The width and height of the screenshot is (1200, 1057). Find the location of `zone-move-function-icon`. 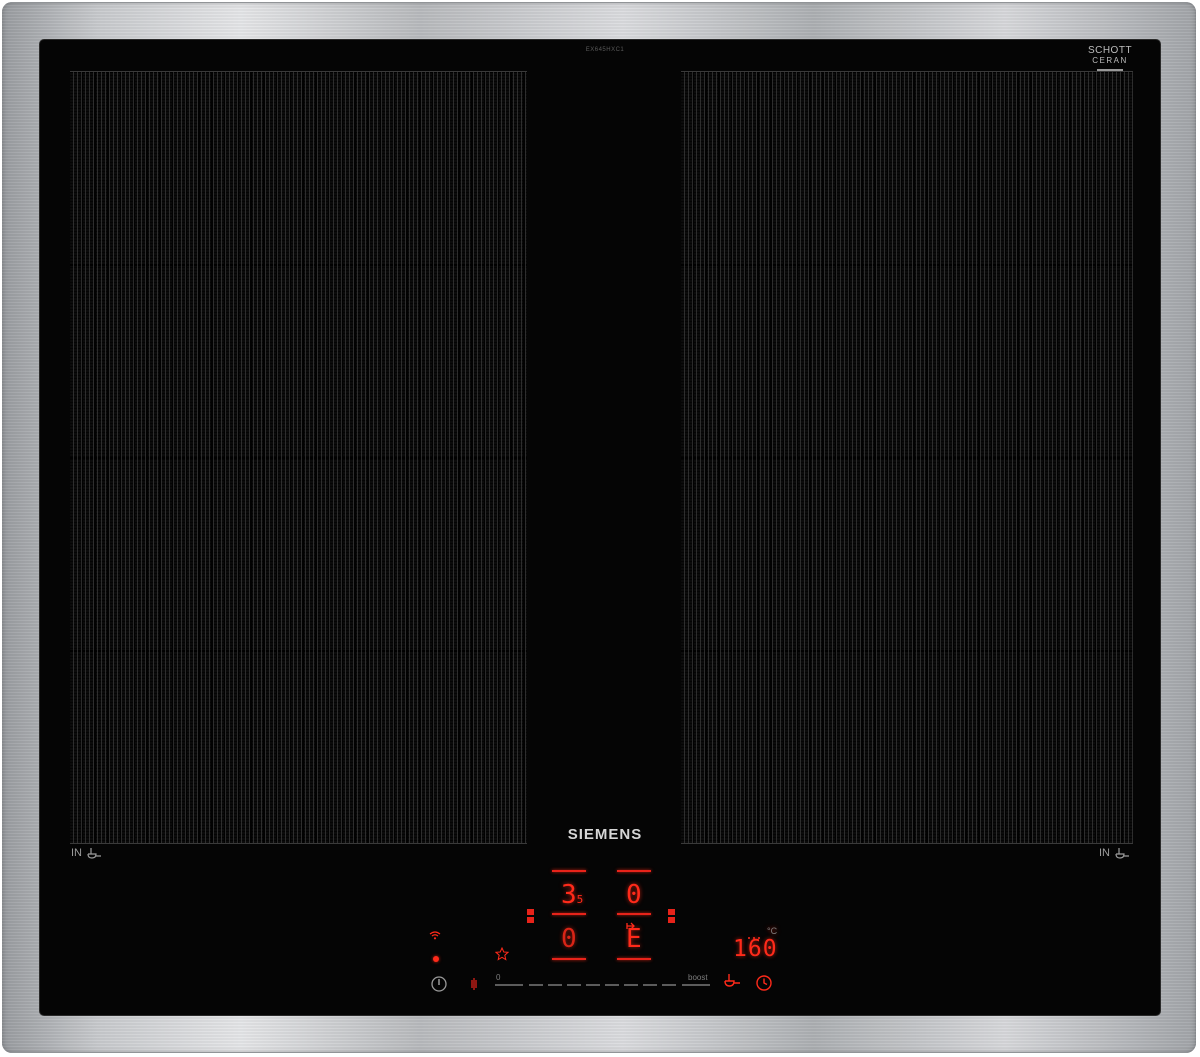

zone-move-function-icon is located at coordinates (634, 927).